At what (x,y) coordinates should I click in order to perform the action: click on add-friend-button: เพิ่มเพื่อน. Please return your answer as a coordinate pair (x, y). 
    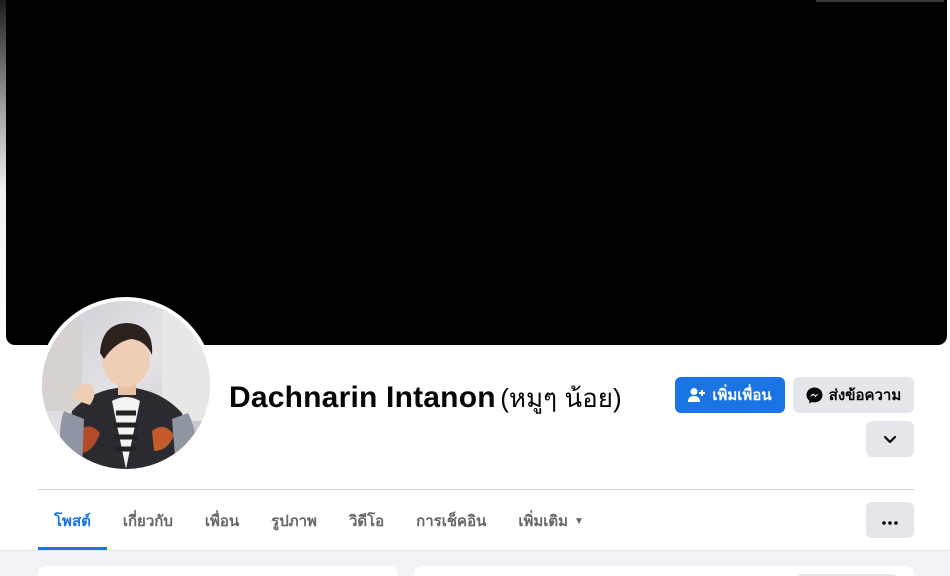
    Looking at the image, I should click on (730, 395).